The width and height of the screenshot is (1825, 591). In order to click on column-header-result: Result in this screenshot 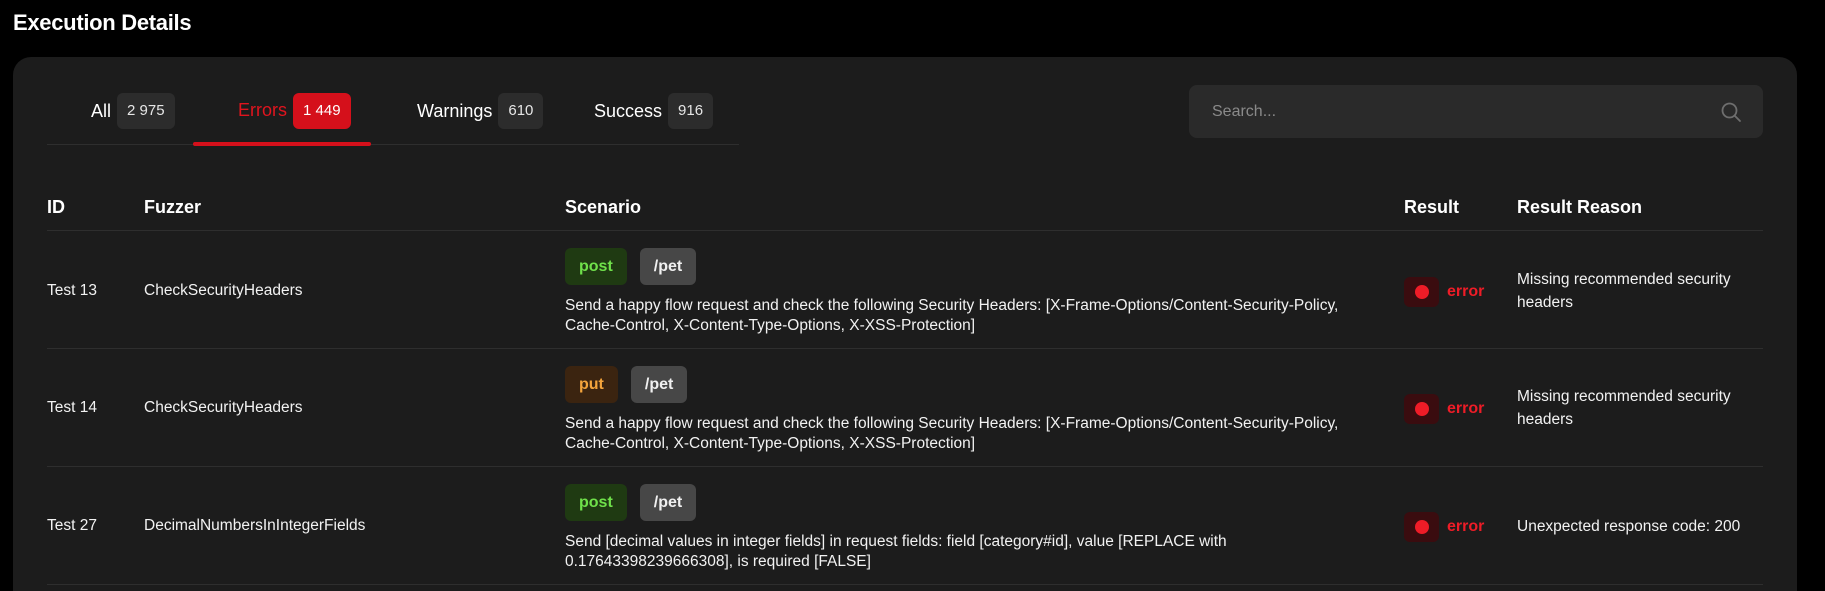, I will do `click(1431, 207)`.